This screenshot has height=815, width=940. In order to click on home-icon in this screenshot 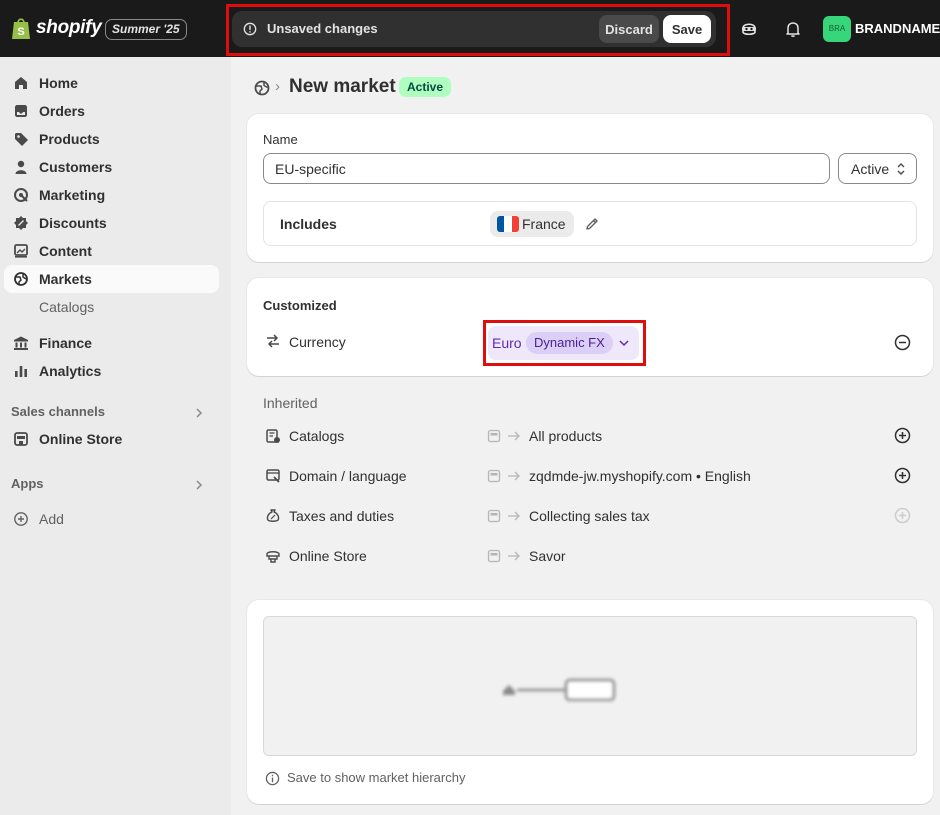, I will do `click(21, 83)`.